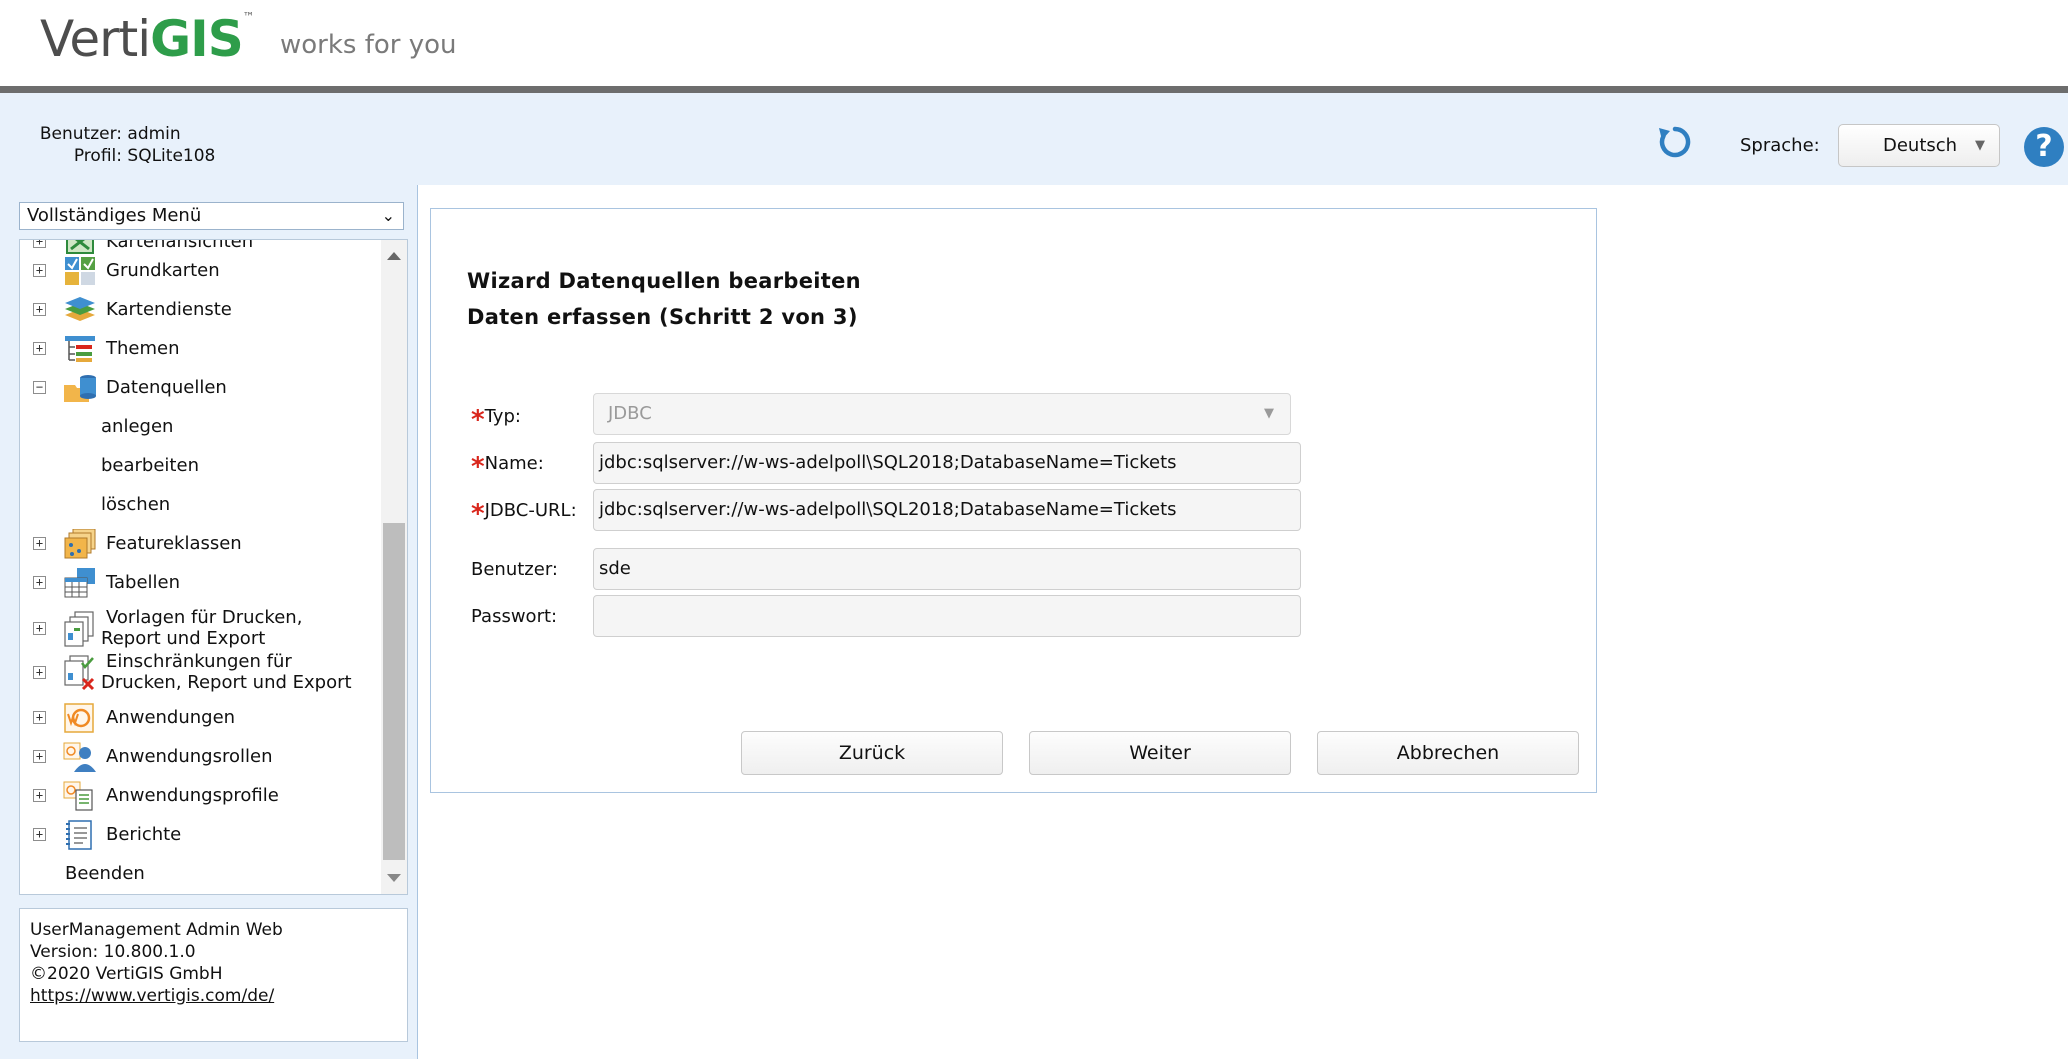 This screenshot has height=1059, width=2068. Describe the element at coordinates (388, 215) in the screenshot. I see `chevron-down-icon: ⌄` at that location.